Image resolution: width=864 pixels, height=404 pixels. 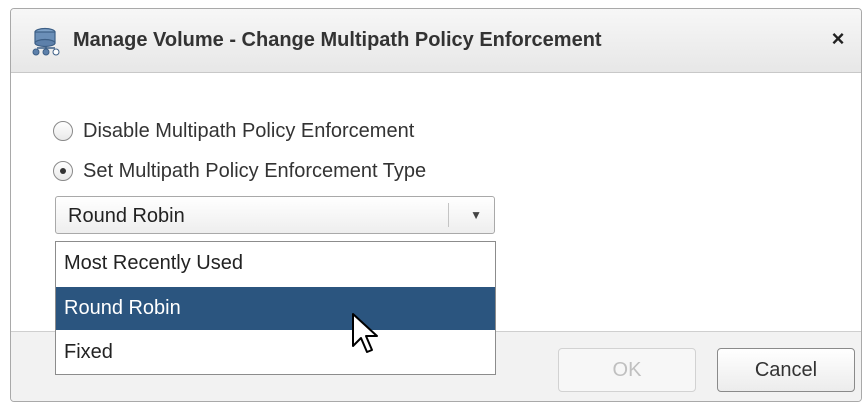 I want to click on option-round-robin: Round Robin, so click(x=275, y=308).